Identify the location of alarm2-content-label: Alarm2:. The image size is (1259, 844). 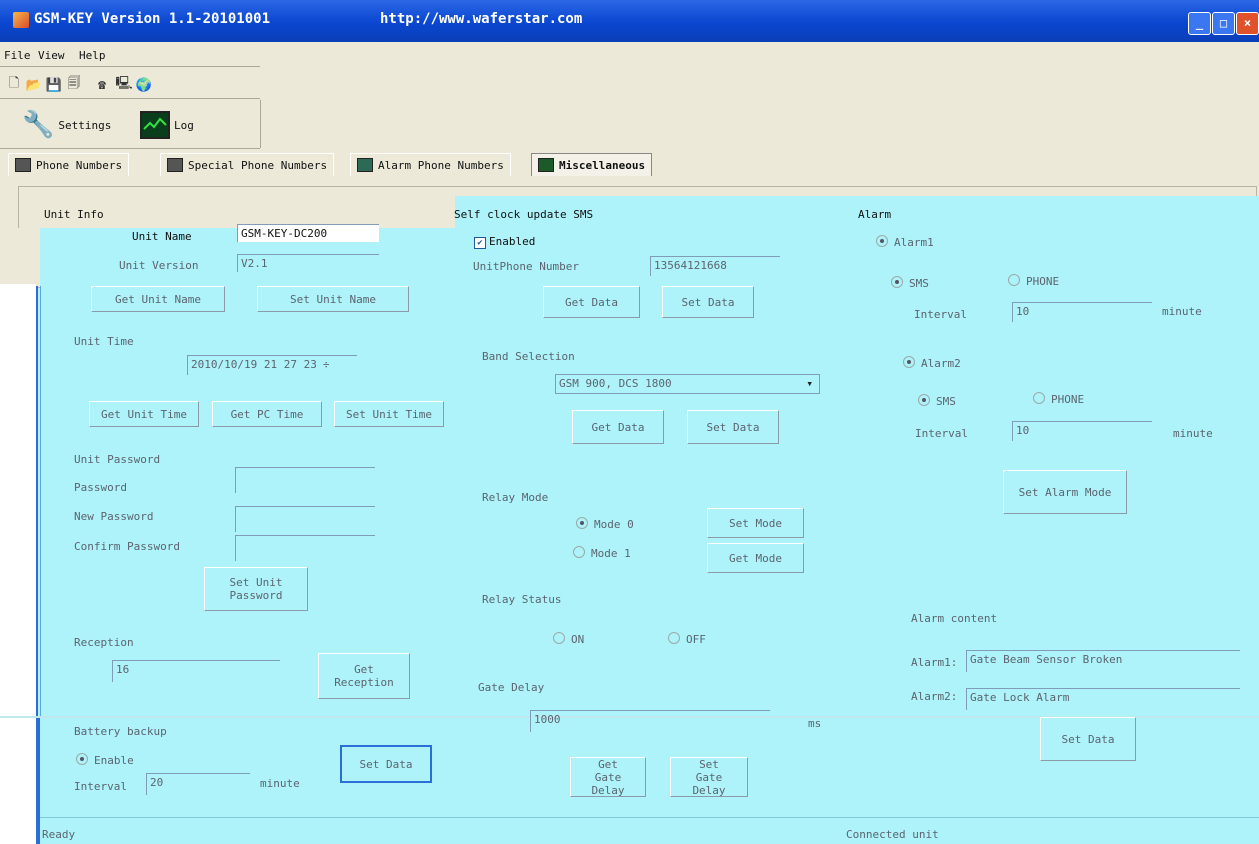
(934, 696).